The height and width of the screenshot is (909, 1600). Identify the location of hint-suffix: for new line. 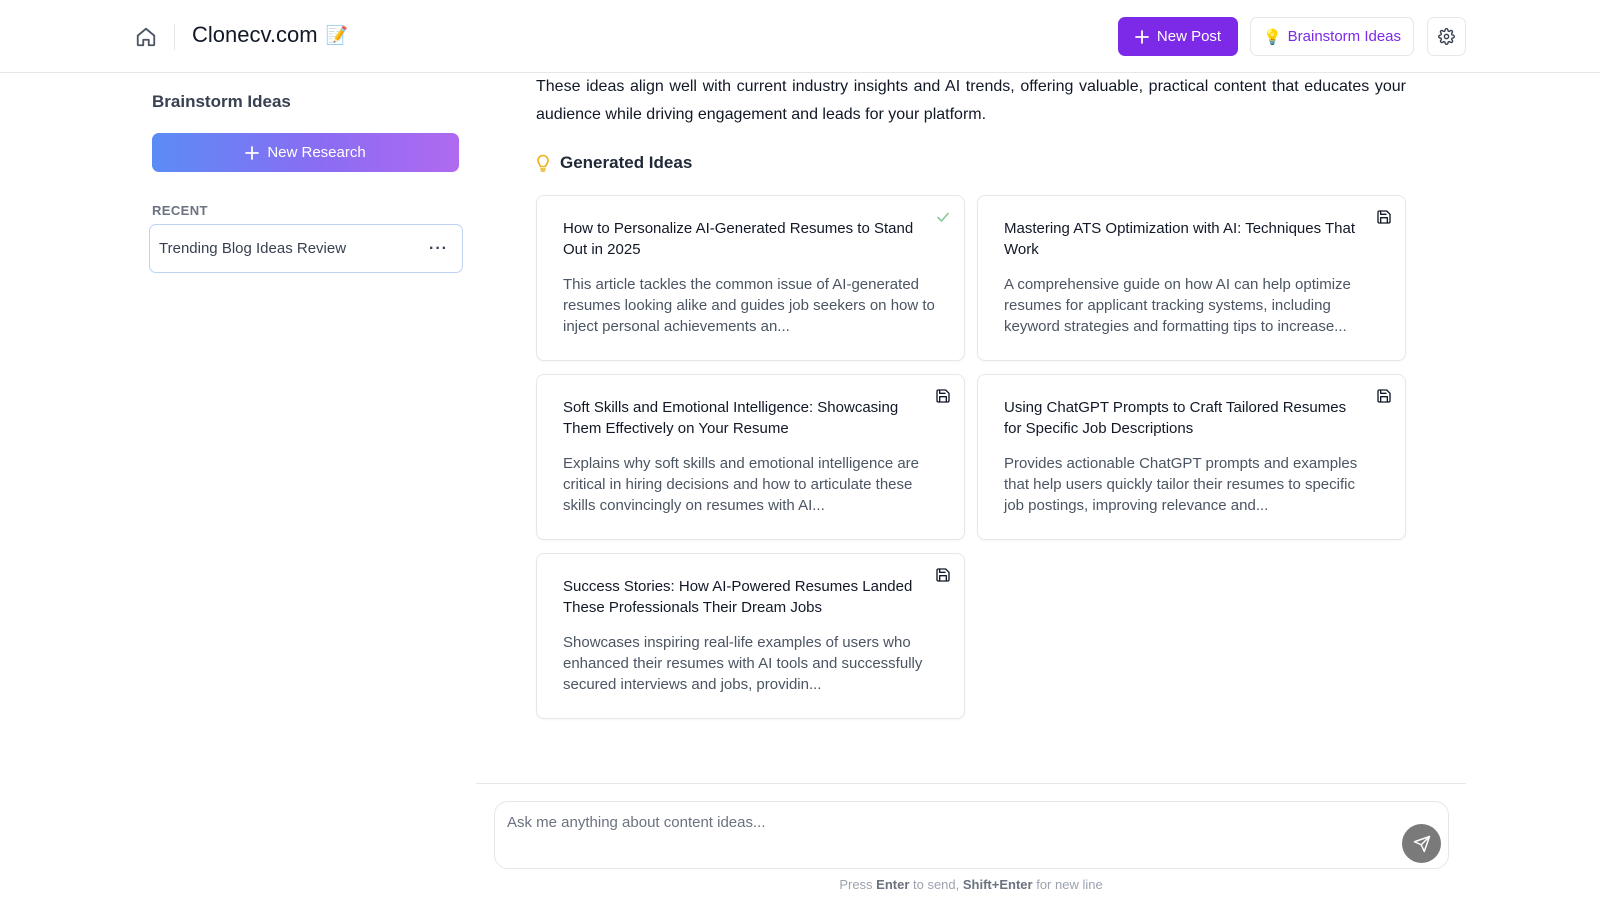
(1067, 884).